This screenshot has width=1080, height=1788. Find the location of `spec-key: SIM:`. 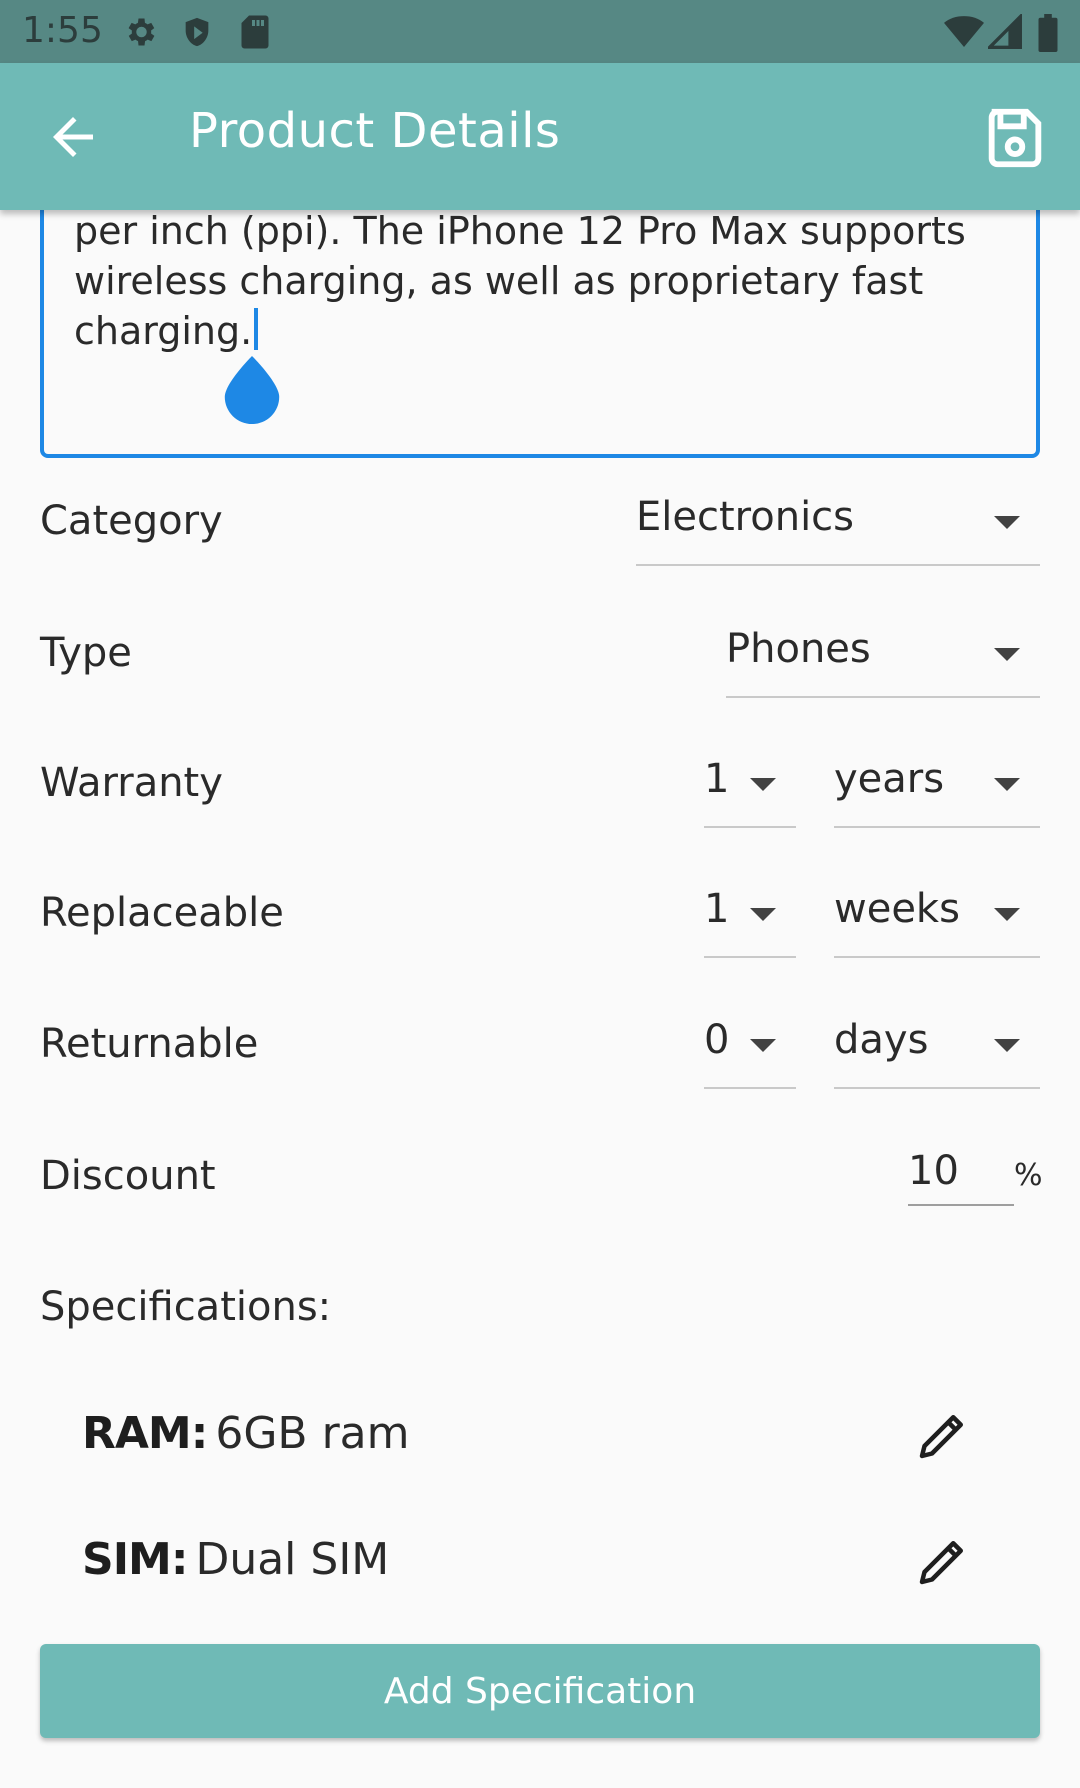

spec-key: SIM: is located at coordinates (135, 1559).